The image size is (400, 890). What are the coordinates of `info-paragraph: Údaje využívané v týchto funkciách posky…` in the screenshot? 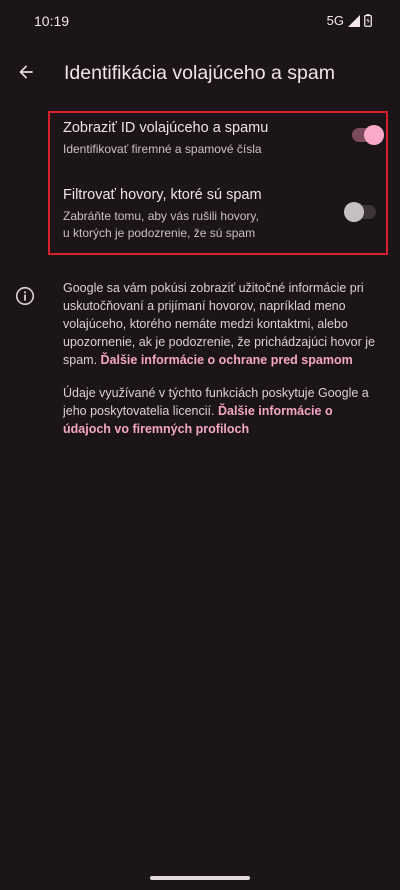 It's located at (223, 411).